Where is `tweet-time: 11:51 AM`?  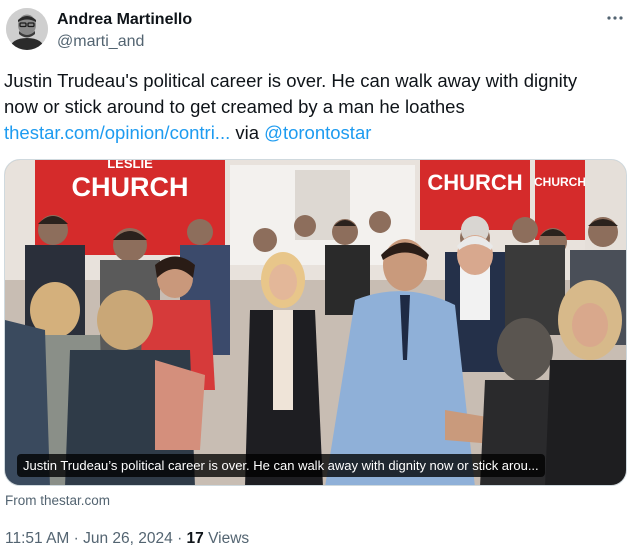
tweet-time: 11:51 AM is located at coordinates (37, 538).